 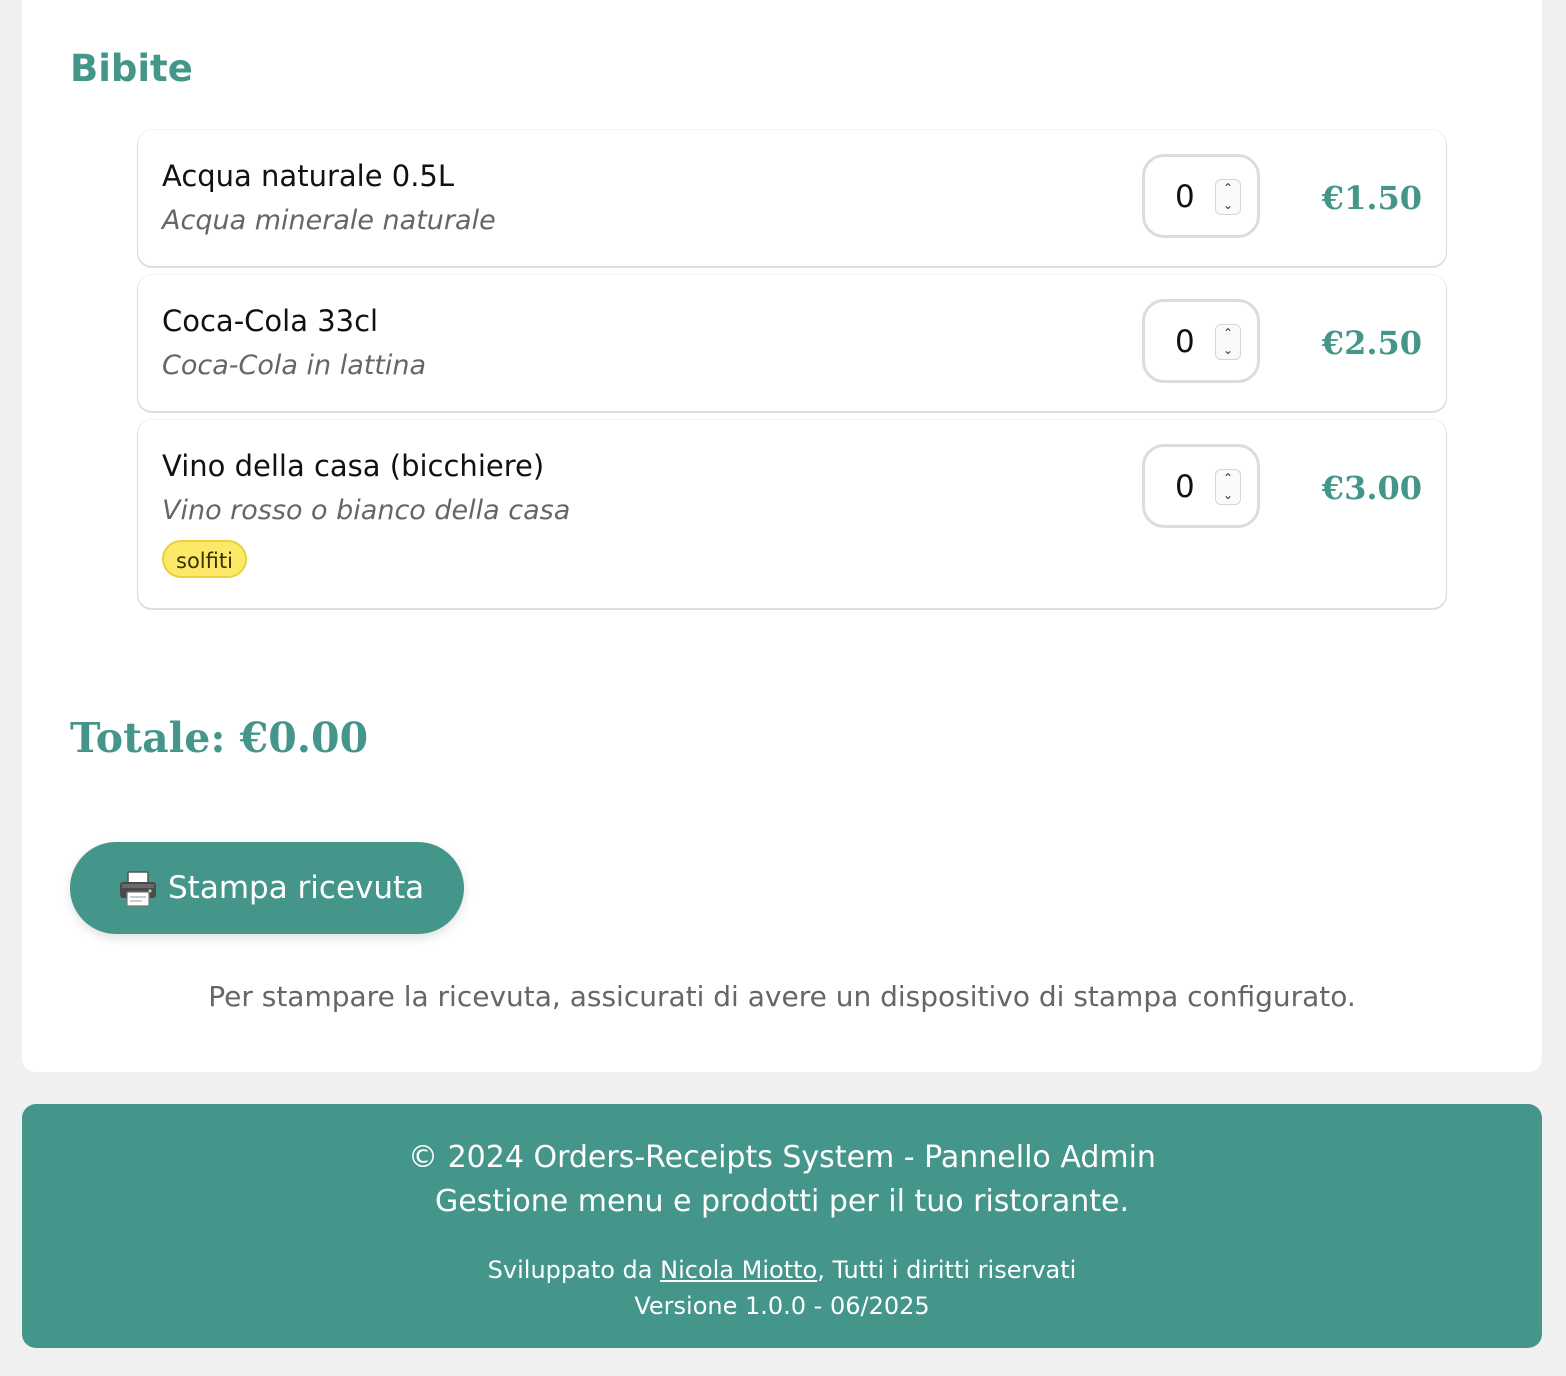 I want to click on credits-prefix: Sviluppato da, so click(x=574, y=1270).